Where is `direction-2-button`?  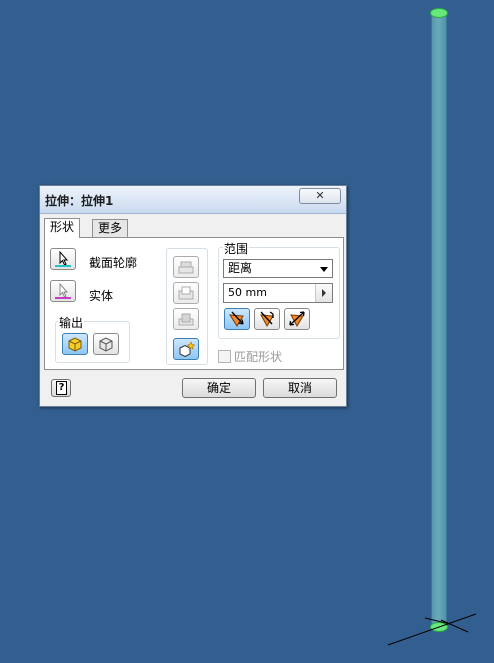 direction-2-button is located at coordinates (267, 319).